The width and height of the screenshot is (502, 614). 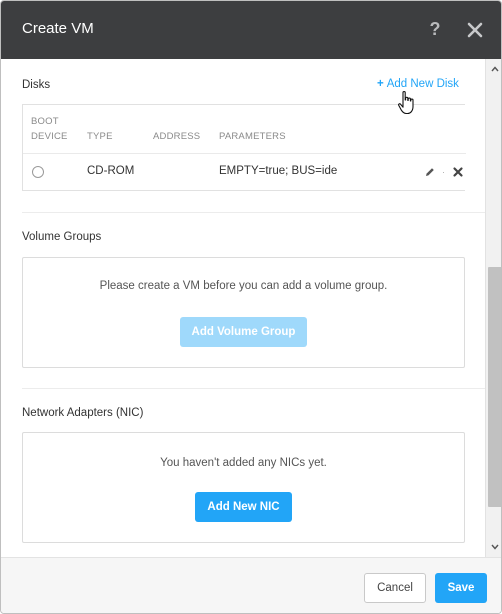 I want to click on dialog-title: Create VM, so click(x=58, y=28).